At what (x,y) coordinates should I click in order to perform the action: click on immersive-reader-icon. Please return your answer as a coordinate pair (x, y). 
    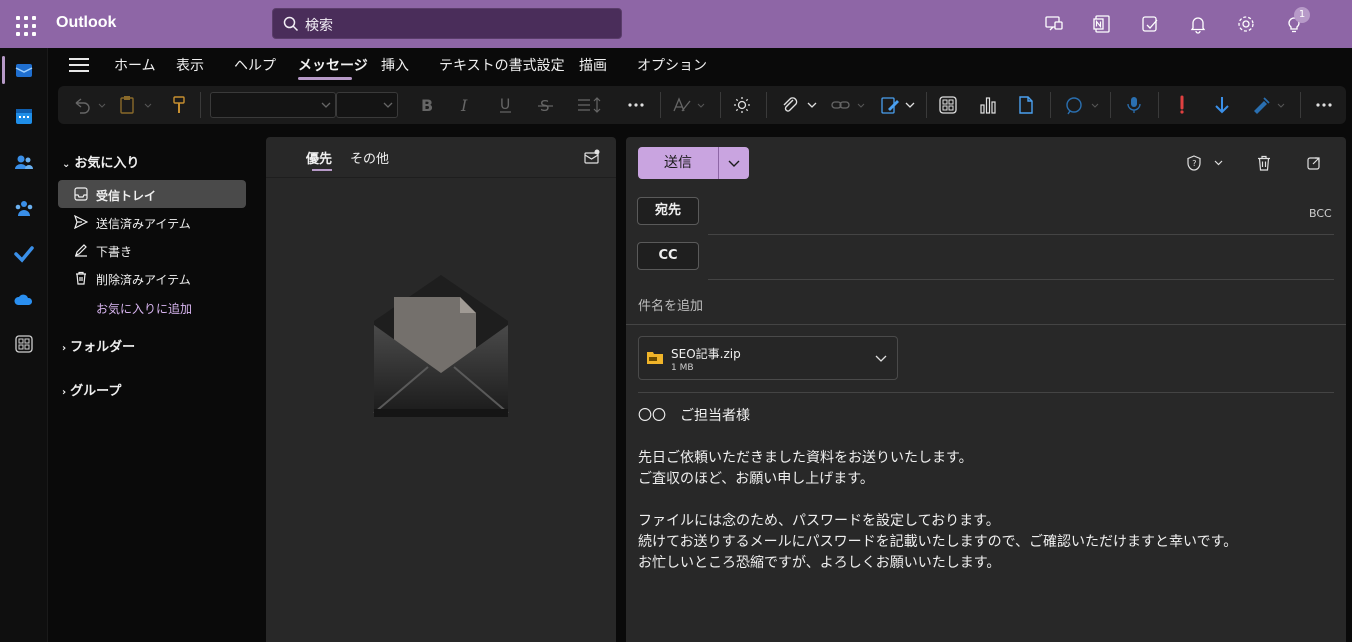
    Looking at the image, I should click on (742, 105).